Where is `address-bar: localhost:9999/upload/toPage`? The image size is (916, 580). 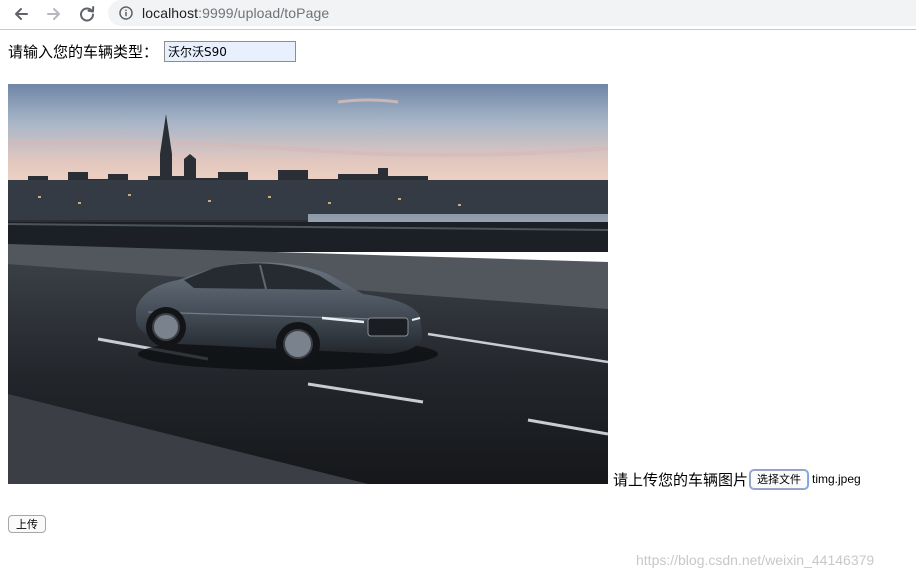
address-bar: localhost:9999/upload/toPage is located at coordinates (512, 13).